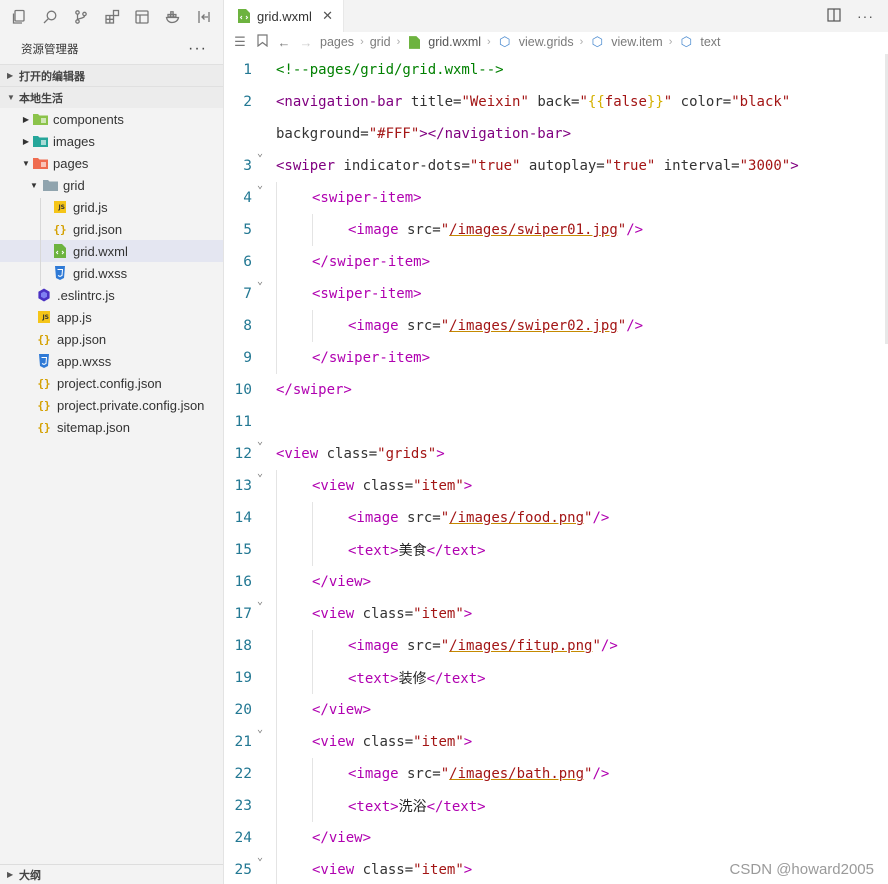 Image resolution: width=888 pixels, height=884 pixels. What do you see at coordinates (380, 42) in the screenshot?
I see `breadcrumb-item: grid` at bounding box center [380, 42].